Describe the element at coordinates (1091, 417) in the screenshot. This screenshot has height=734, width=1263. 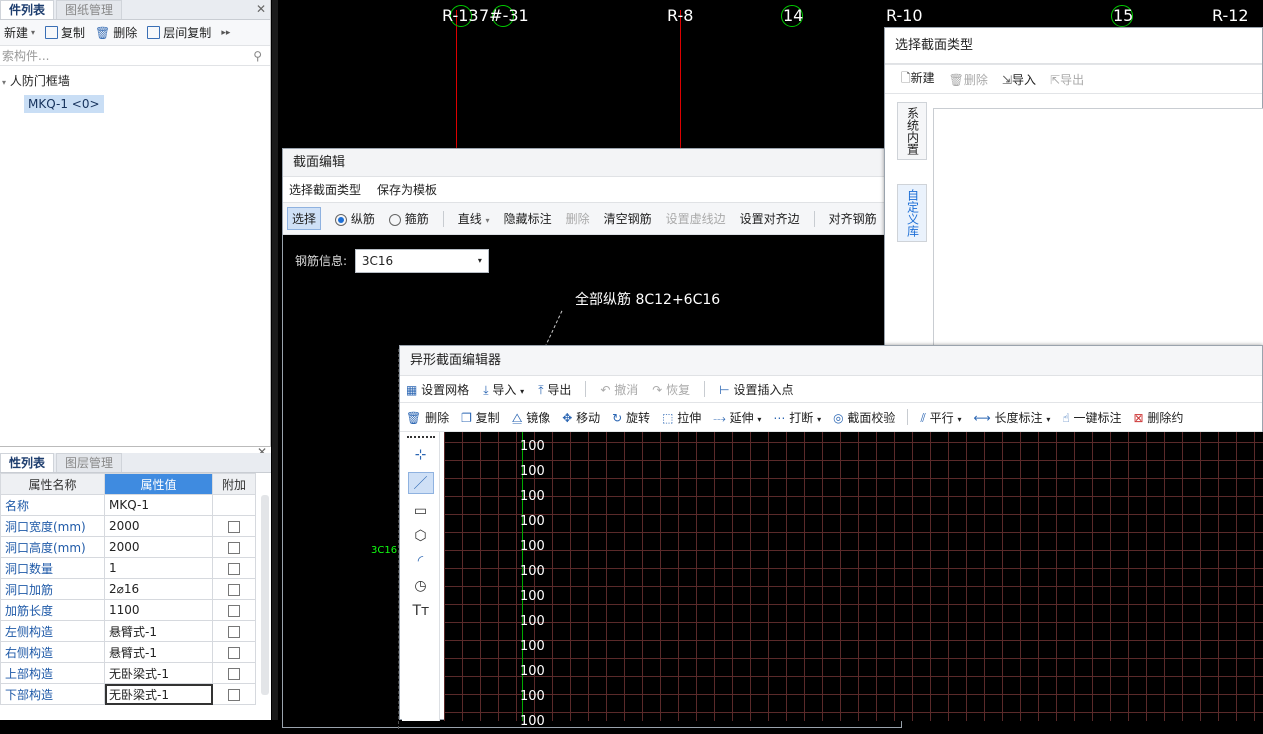
I see `one-click-dim-button: ☝ 一键标注` at that location.